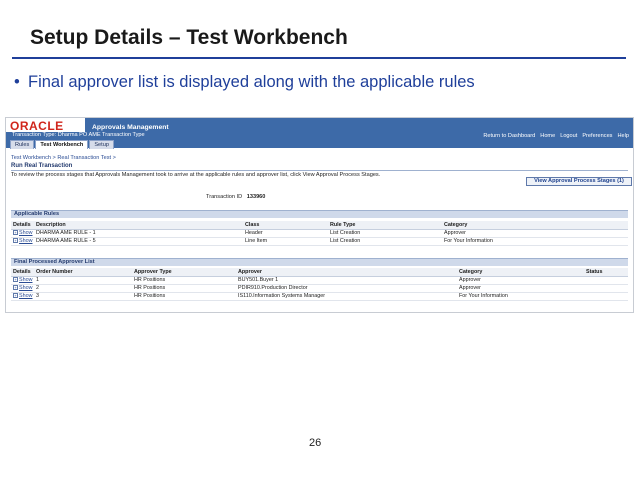 This screenshot has width=638, height=478. I want to click on app-name: Approvals Management, so click(130, 127).